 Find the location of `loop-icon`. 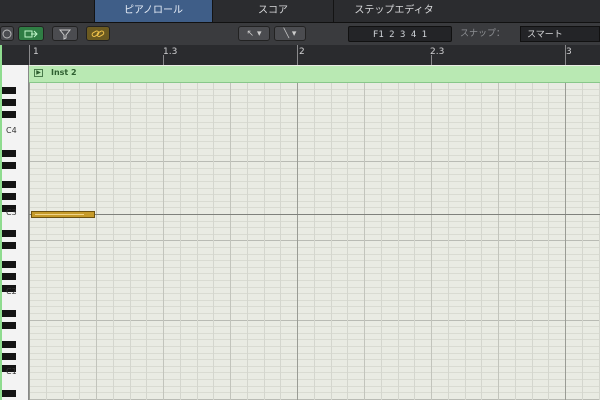

loop-icon is located at coordinates (7, 33).